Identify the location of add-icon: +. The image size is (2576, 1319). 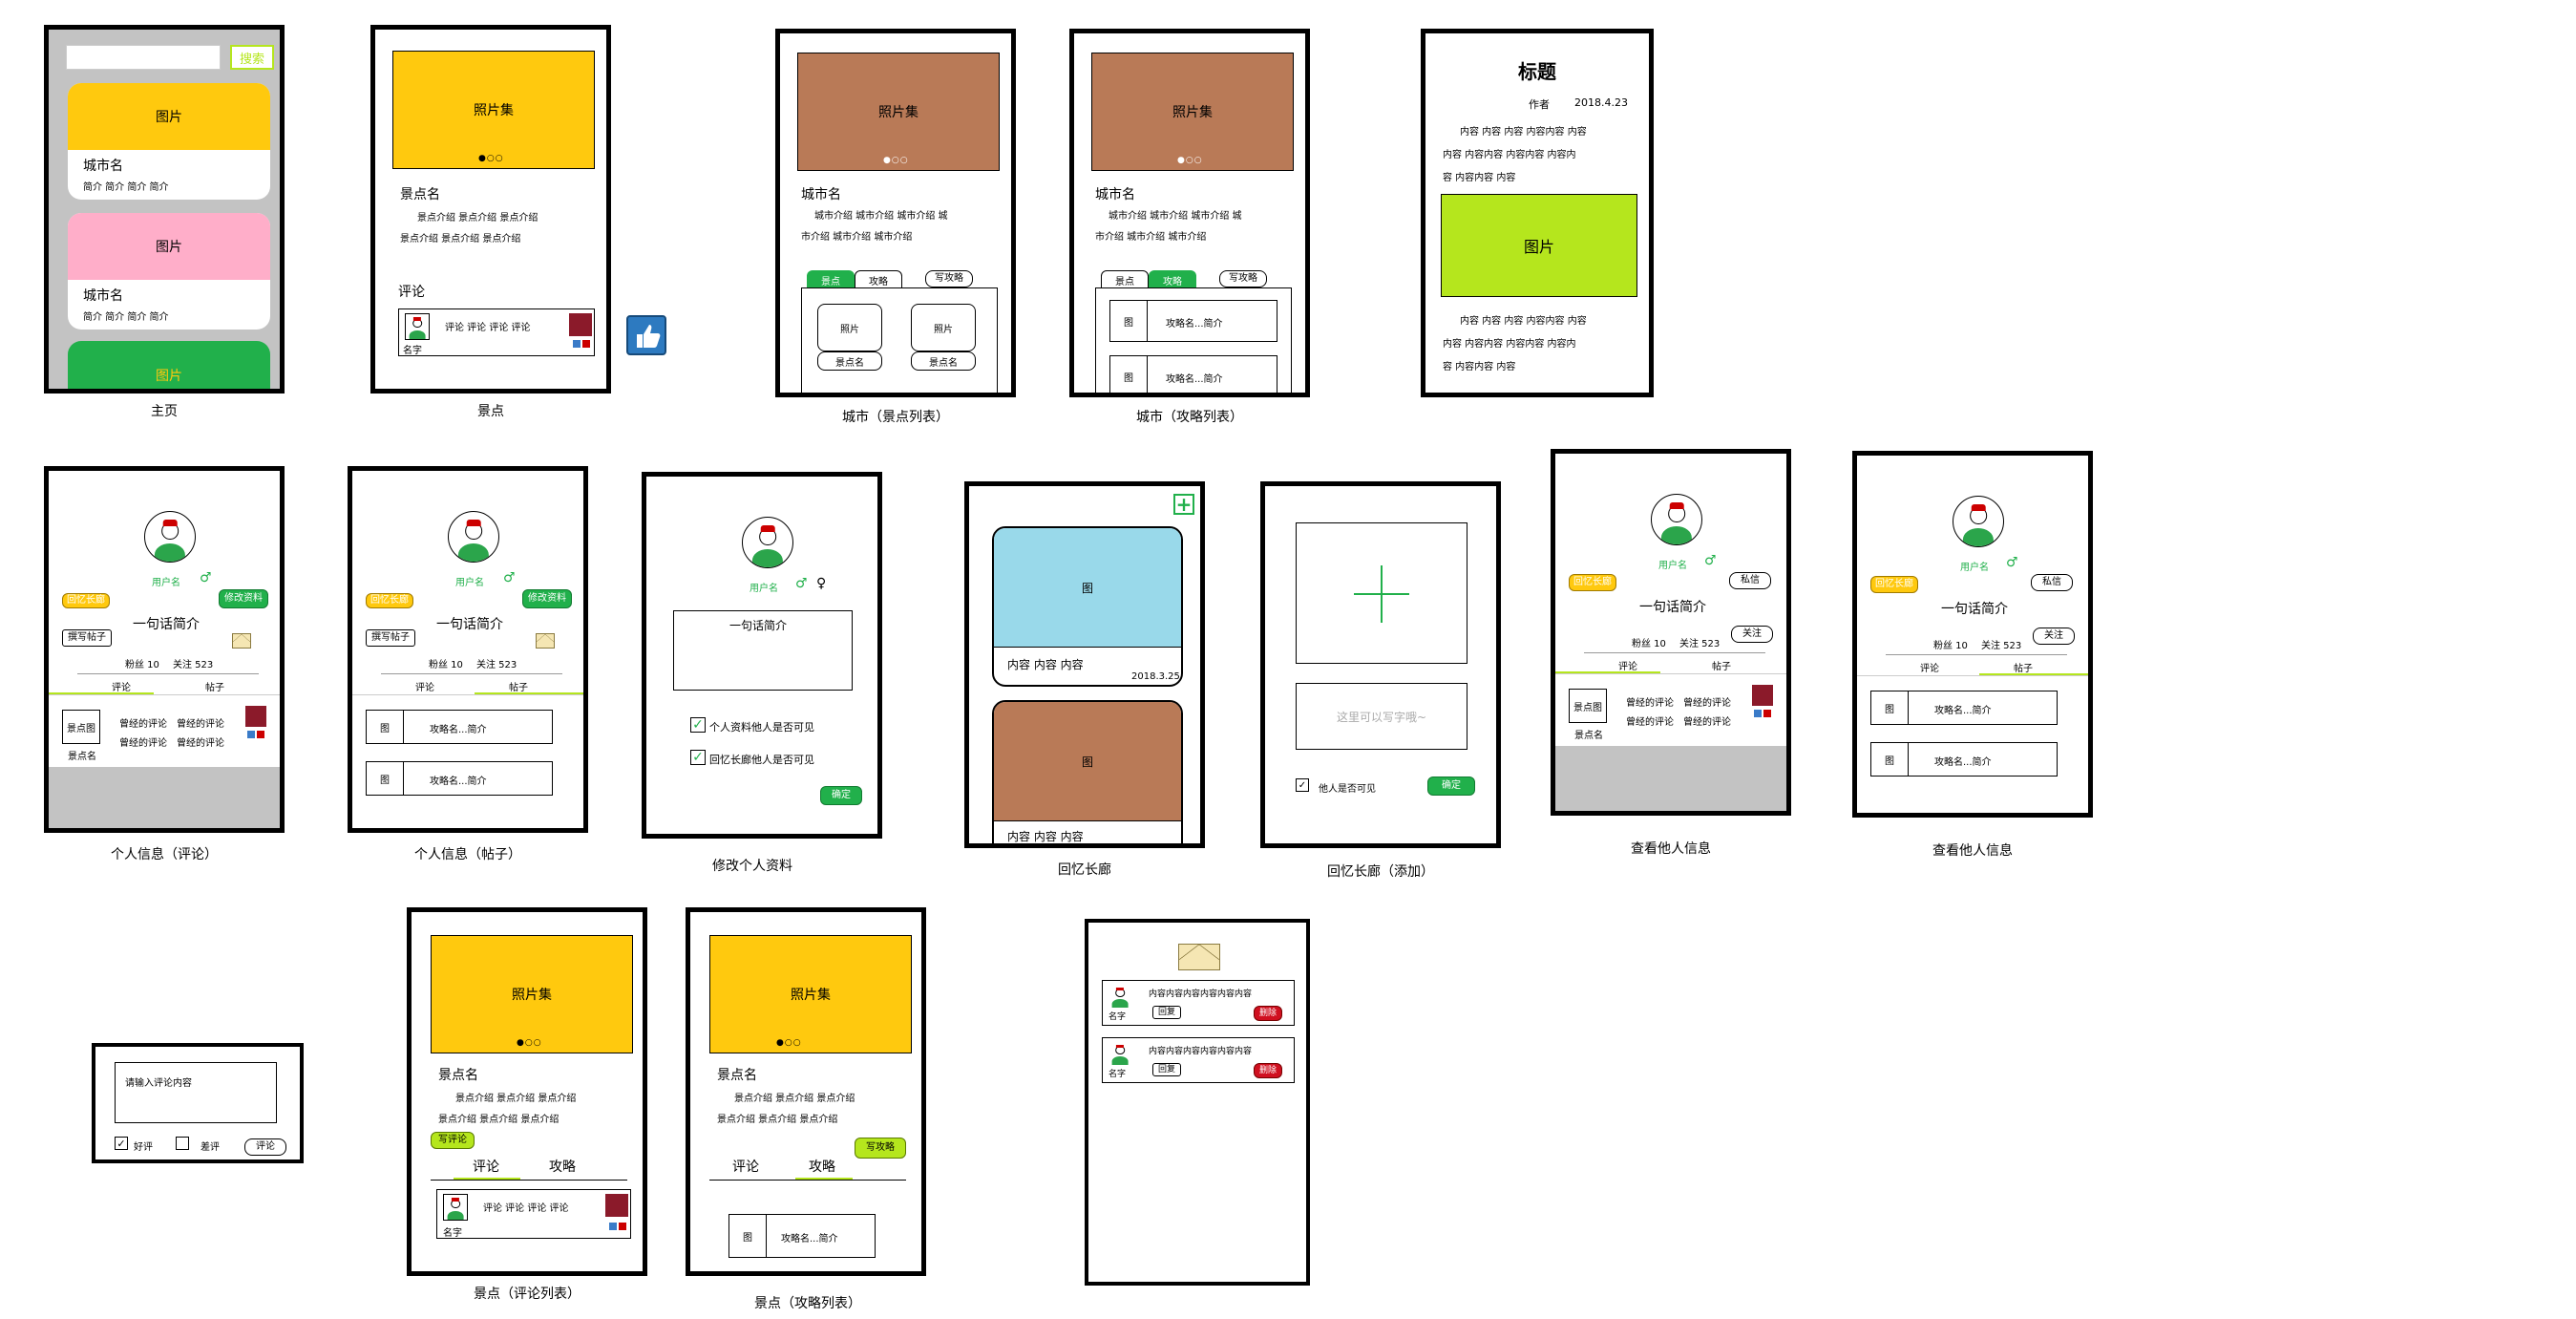
(1183, 505).